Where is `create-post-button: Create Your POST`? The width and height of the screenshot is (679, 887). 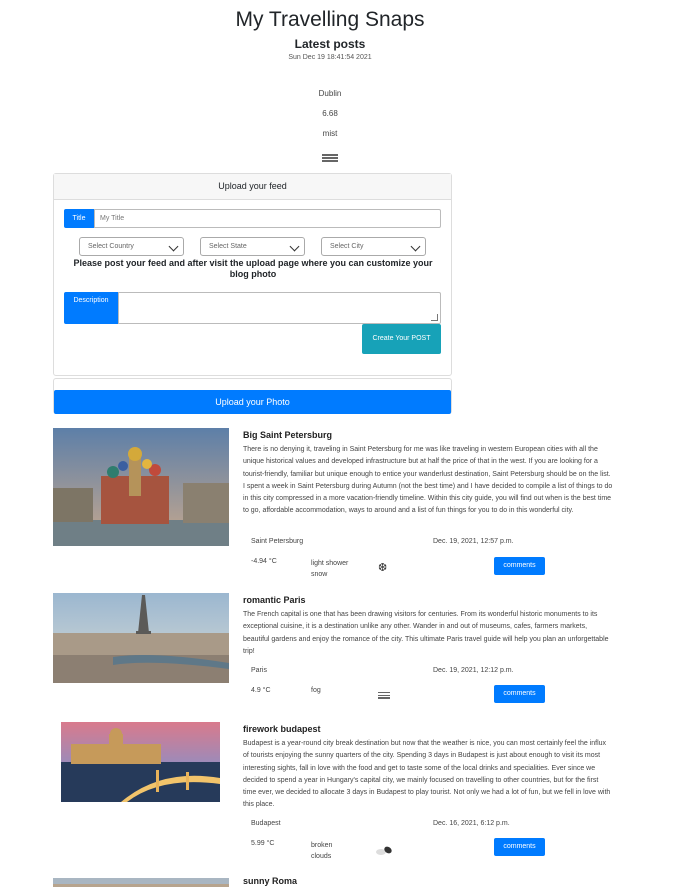 create-post-button: Create Your POST is located at coordinates (401, 339).